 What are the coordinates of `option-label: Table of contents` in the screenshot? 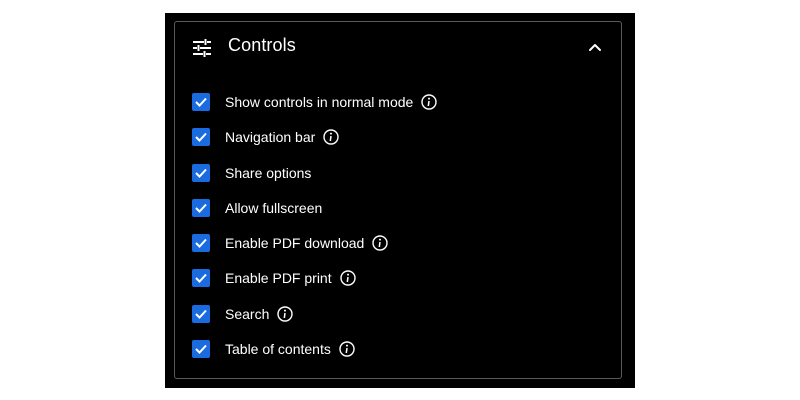 It's located at (278, 349).